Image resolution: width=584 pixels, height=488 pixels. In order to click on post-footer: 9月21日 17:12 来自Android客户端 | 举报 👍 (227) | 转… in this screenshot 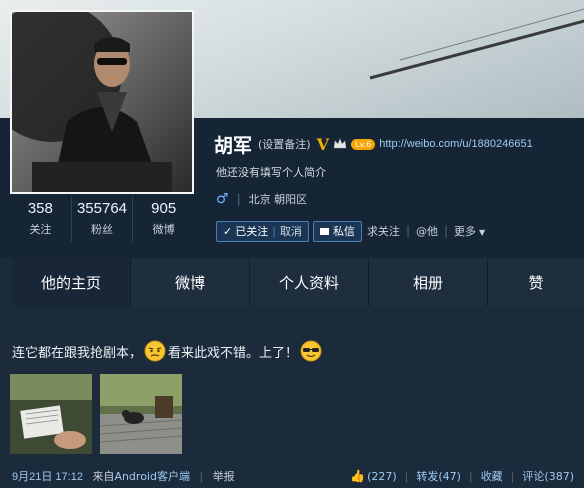, I will do `click(292, 476)`.